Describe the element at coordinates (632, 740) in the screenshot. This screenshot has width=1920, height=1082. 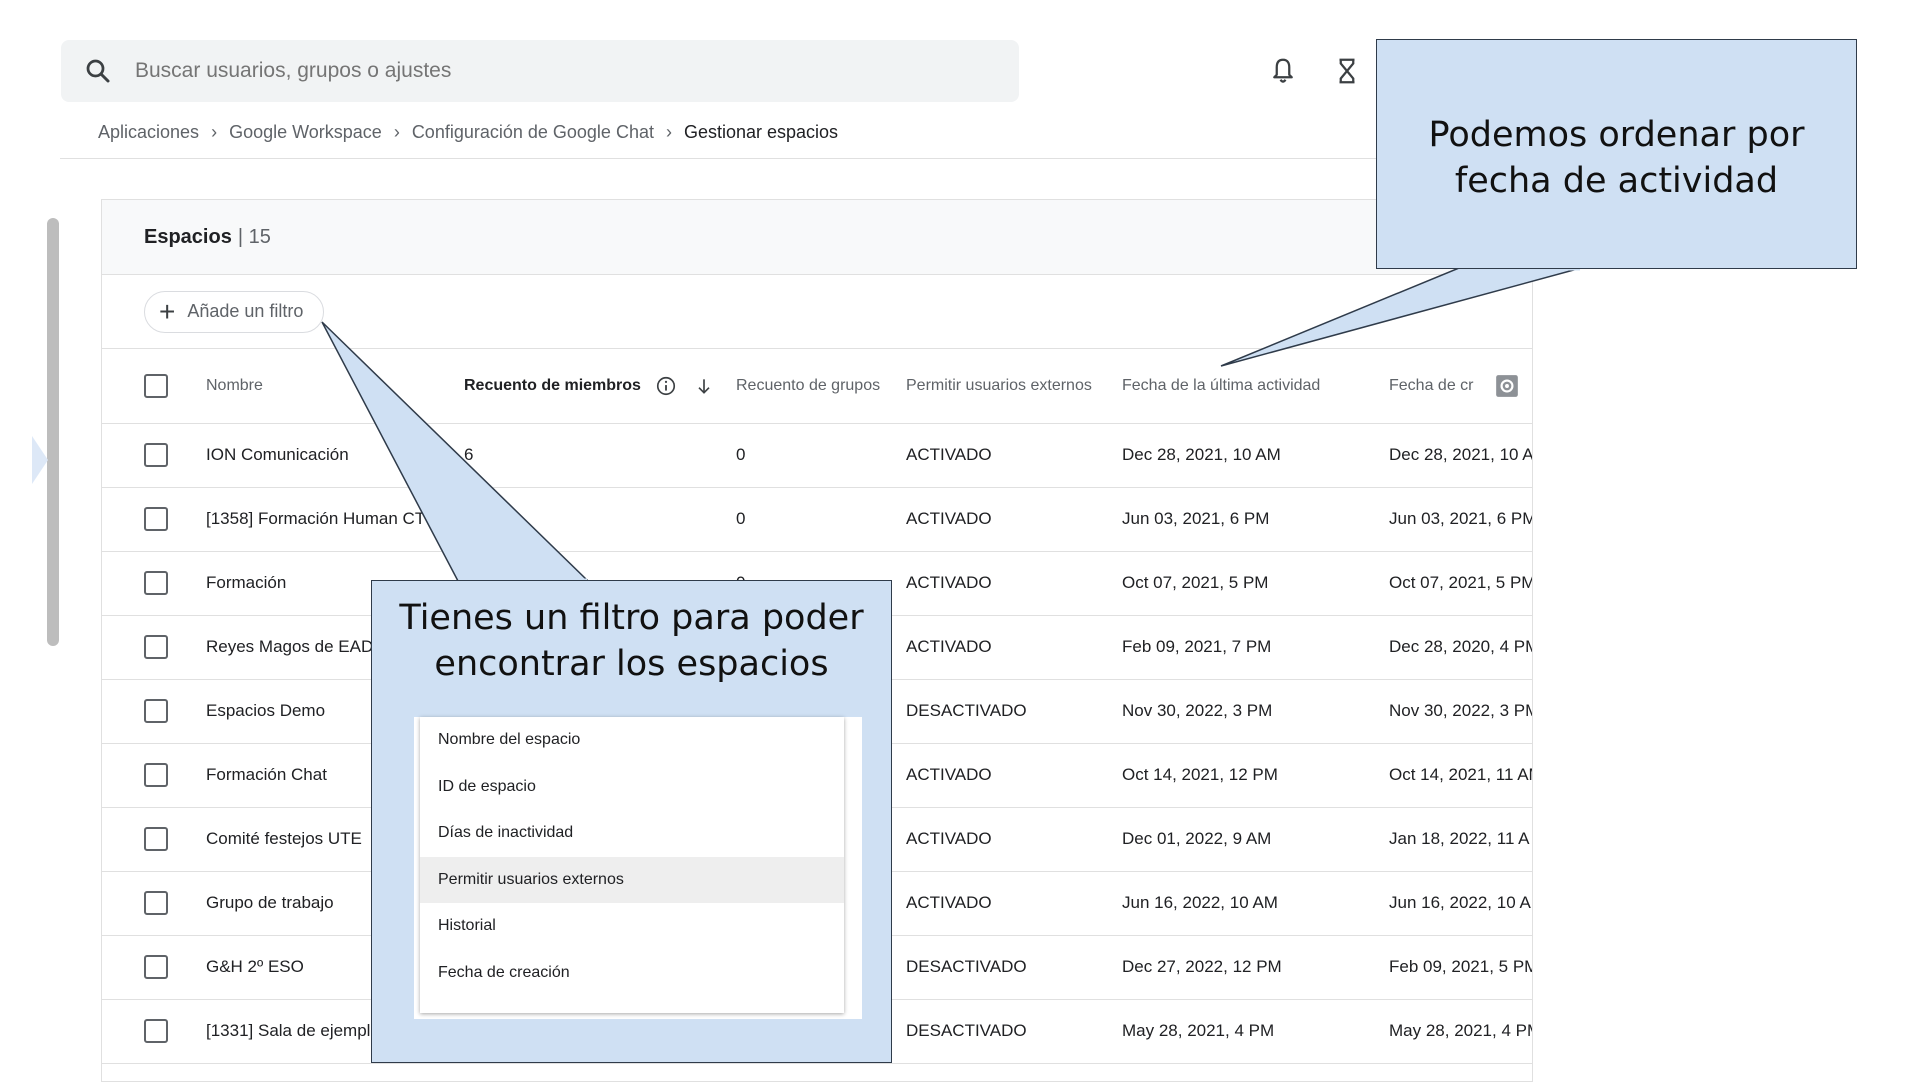
I see `filter-menu-item: Nombre del espacio` at that location.